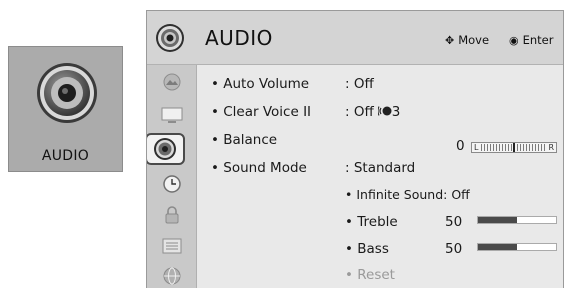 The width and height of the screenshot is (568, 288). I want to click on infinite-sound-item: • Infinite Sound: Off, so click(407, 194).